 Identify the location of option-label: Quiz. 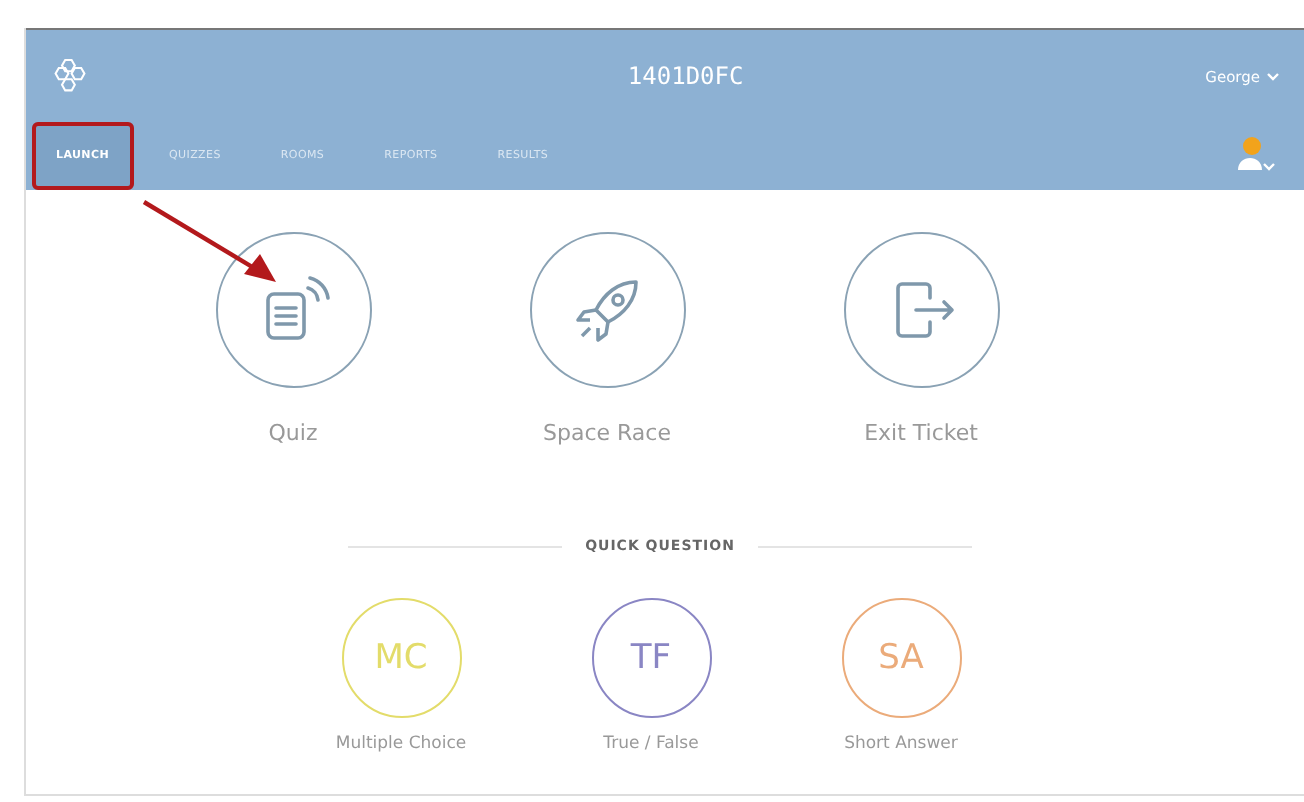
(293, 433).